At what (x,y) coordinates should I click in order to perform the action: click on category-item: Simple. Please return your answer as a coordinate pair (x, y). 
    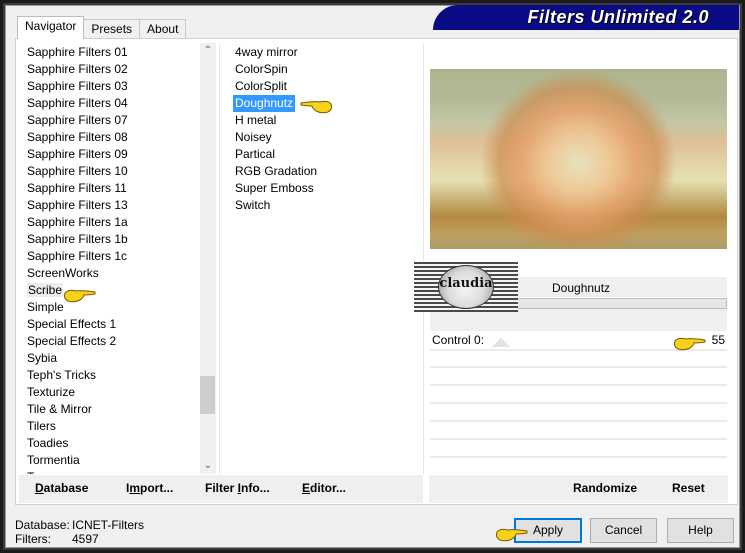
    Looking at the image, I should click on (112, 307).